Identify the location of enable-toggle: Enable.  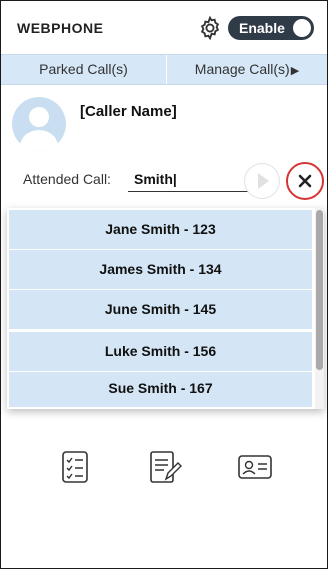
(271, 28).